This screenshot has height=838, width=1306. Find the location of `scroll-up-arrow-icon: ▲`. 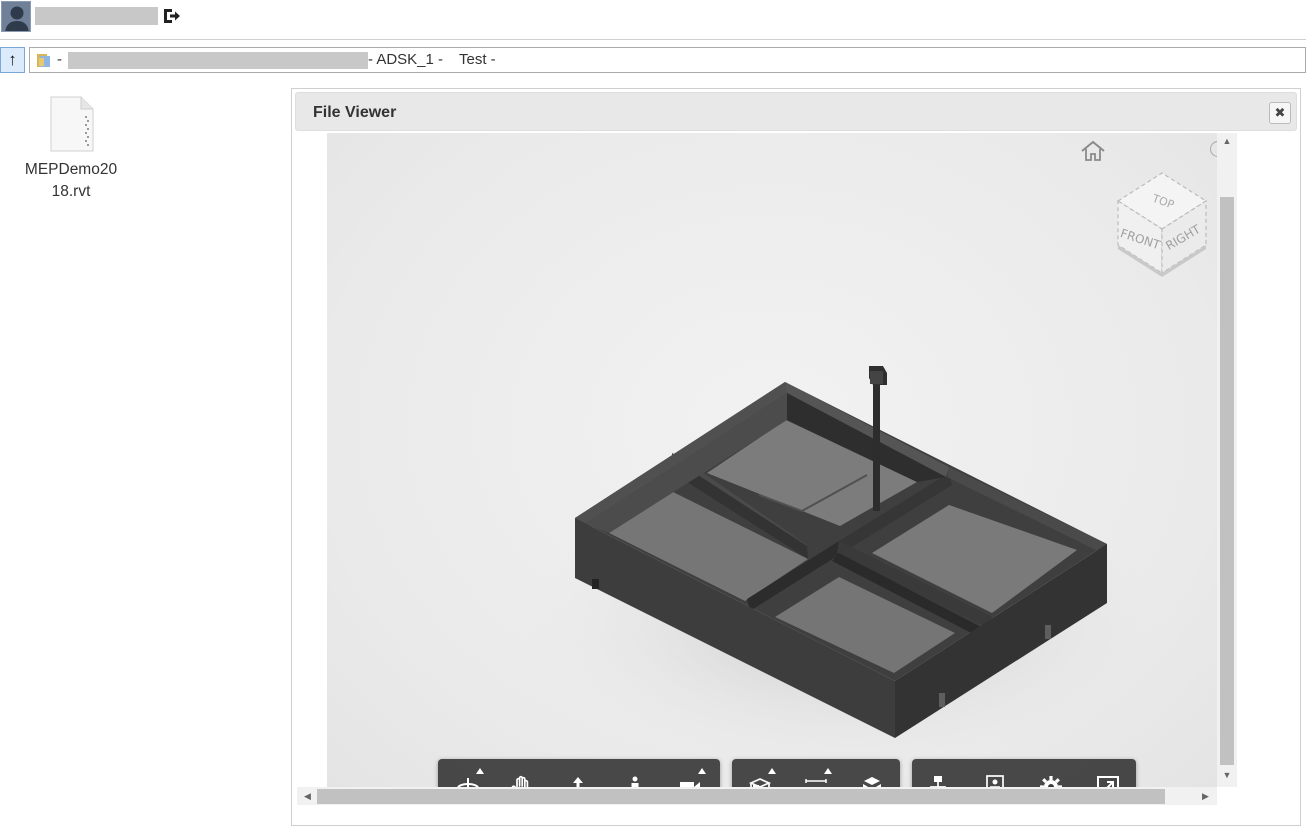

scroll-up-arrow-icon: ▲ is located at coordinates (1227, 141).